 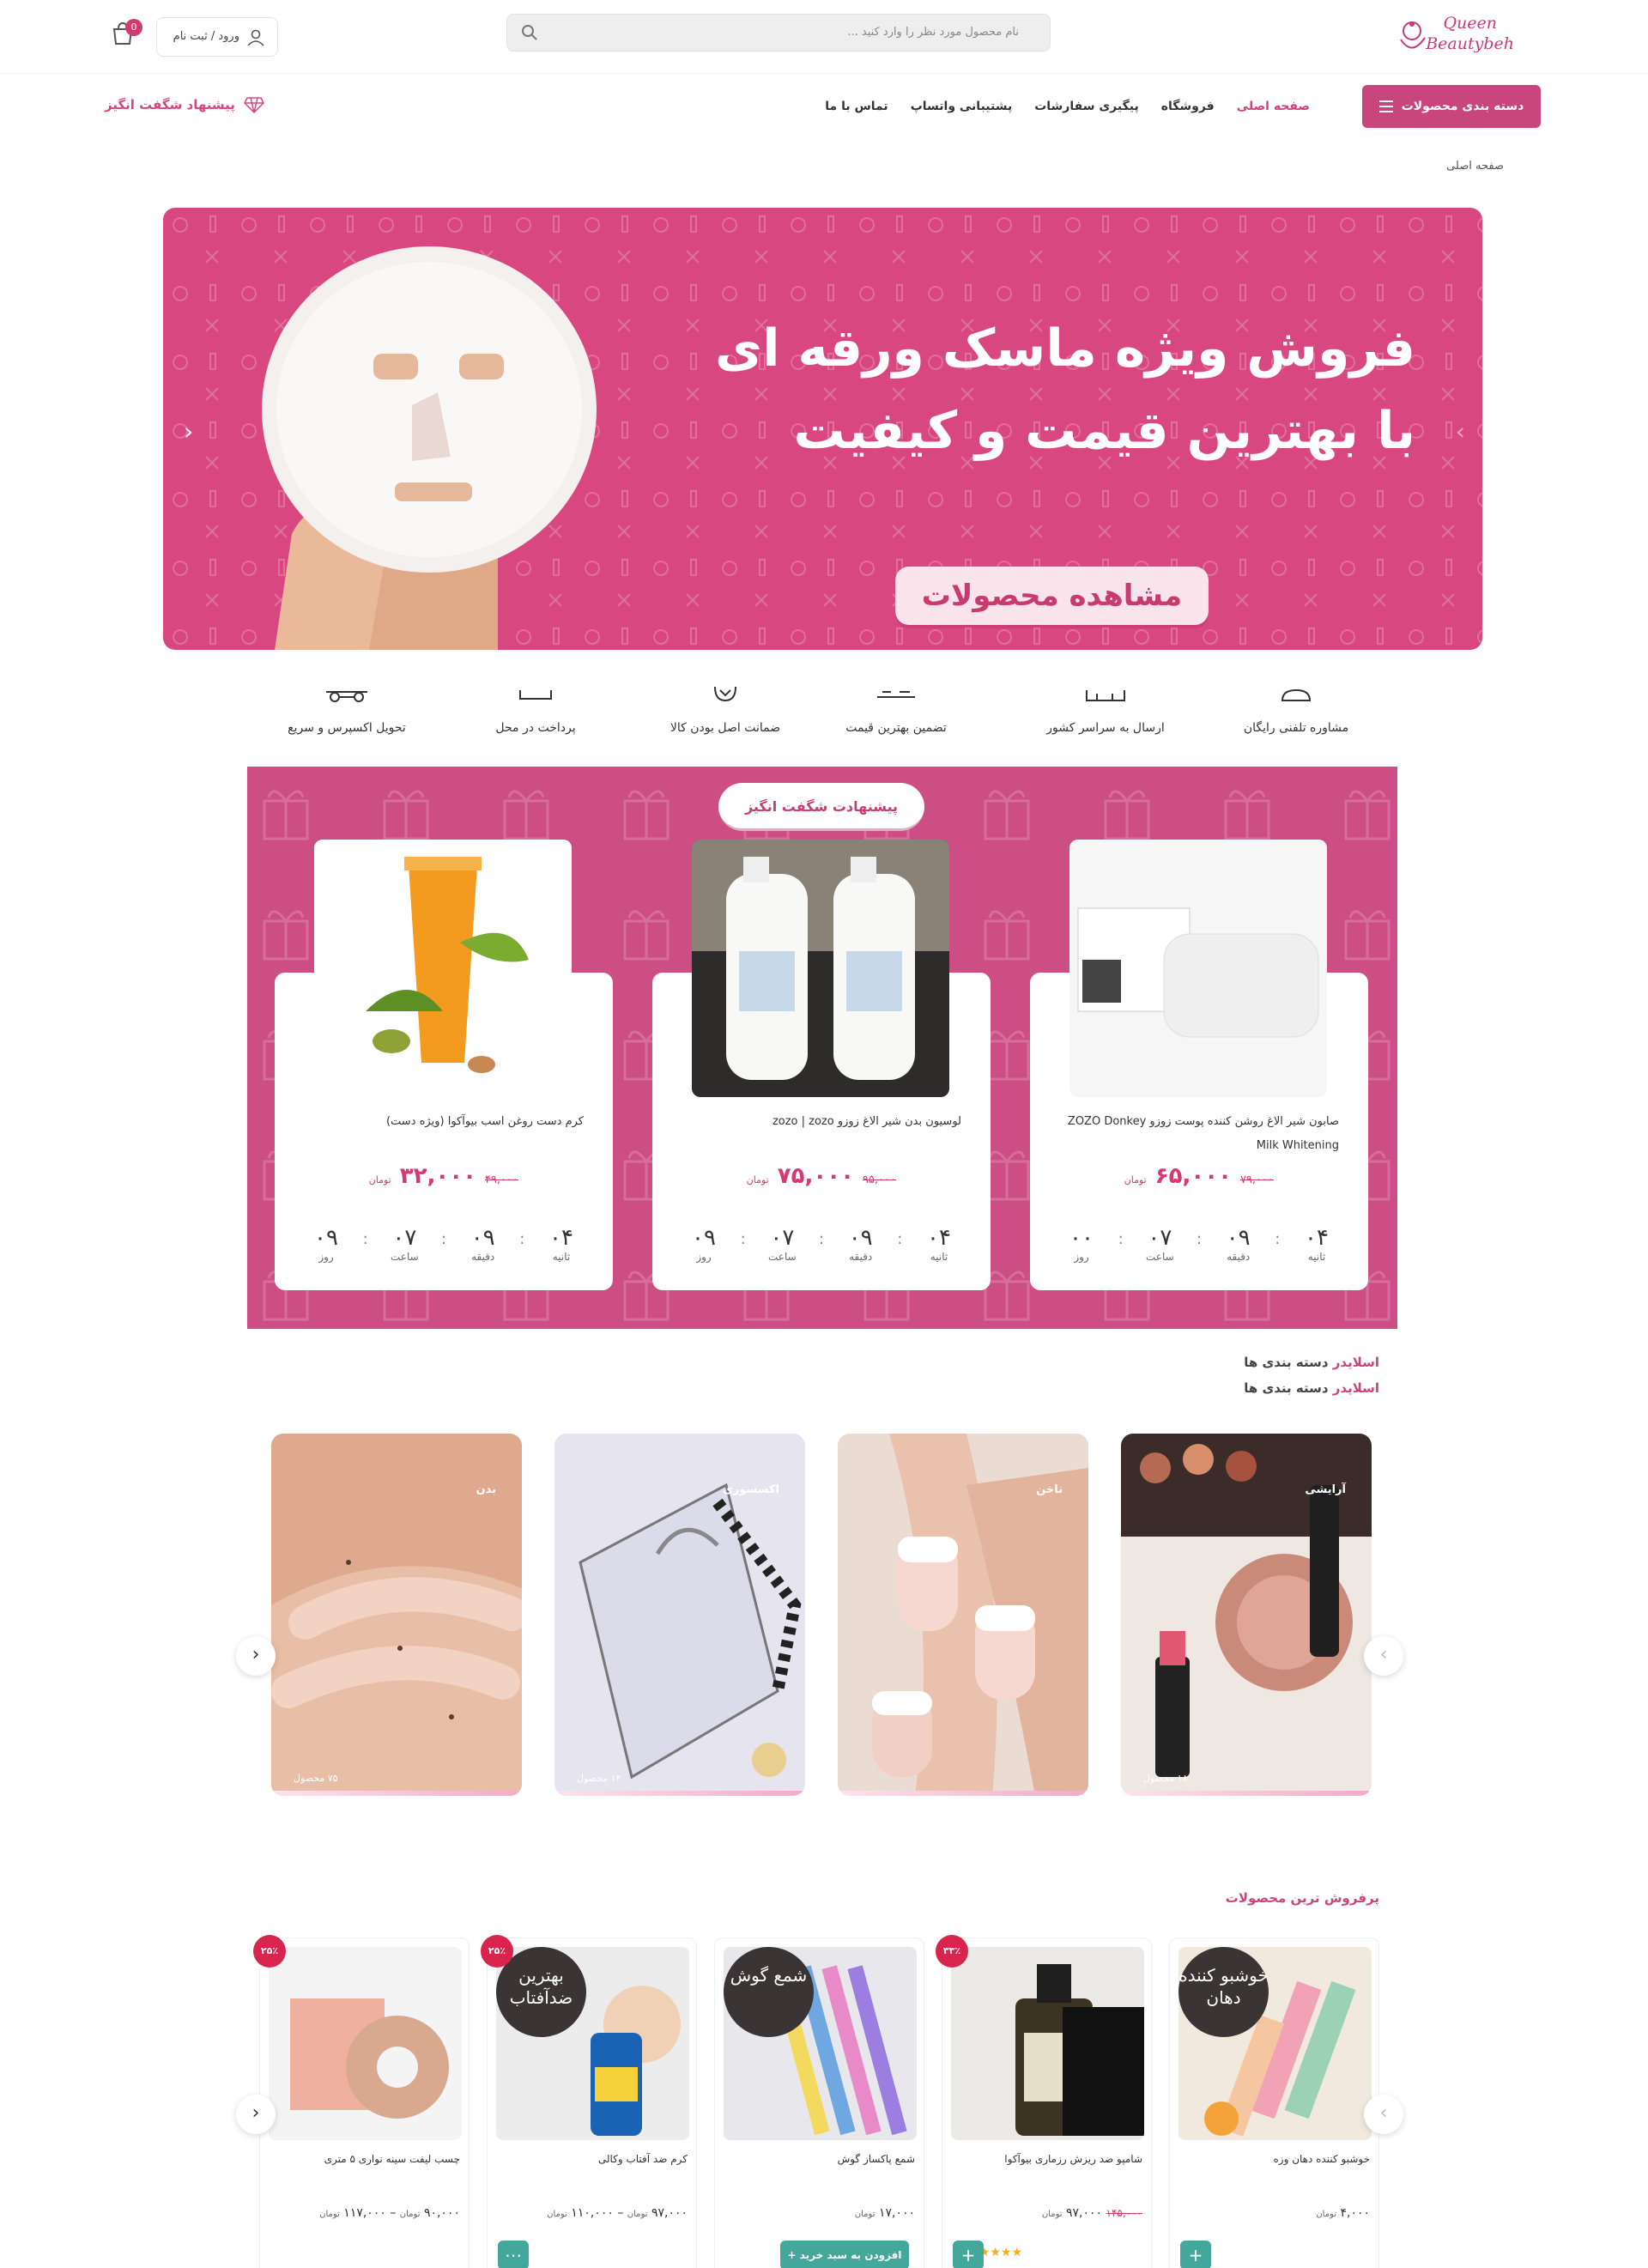 What do you see at coordinates (1124, 2213) in the screenshot?
I see `old-price: ۱۴۵,۰۰۰` at bounding box center [1124, 2213].